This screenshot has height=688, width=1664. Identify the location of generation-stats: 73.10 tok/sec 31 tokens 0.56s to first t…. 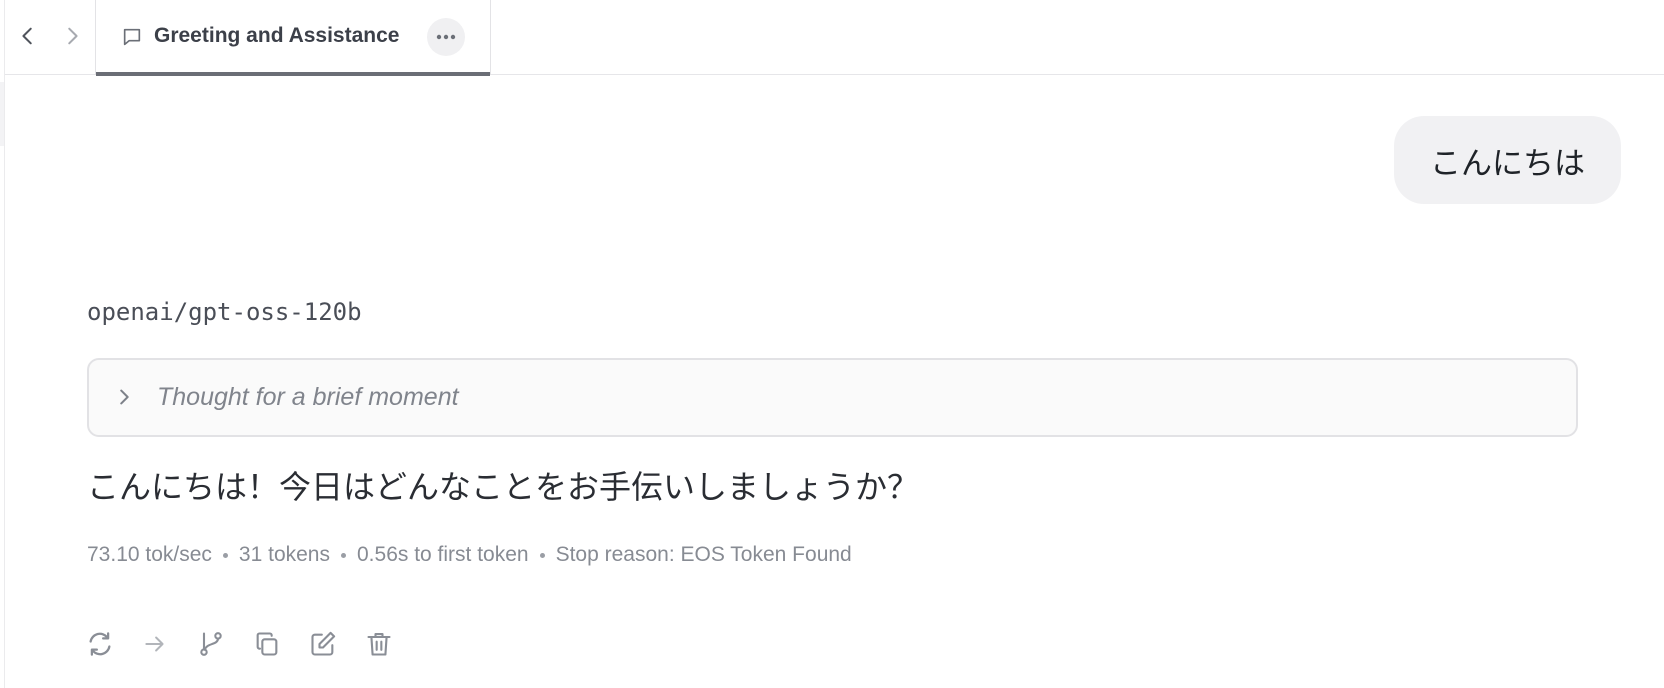
(469, 555).